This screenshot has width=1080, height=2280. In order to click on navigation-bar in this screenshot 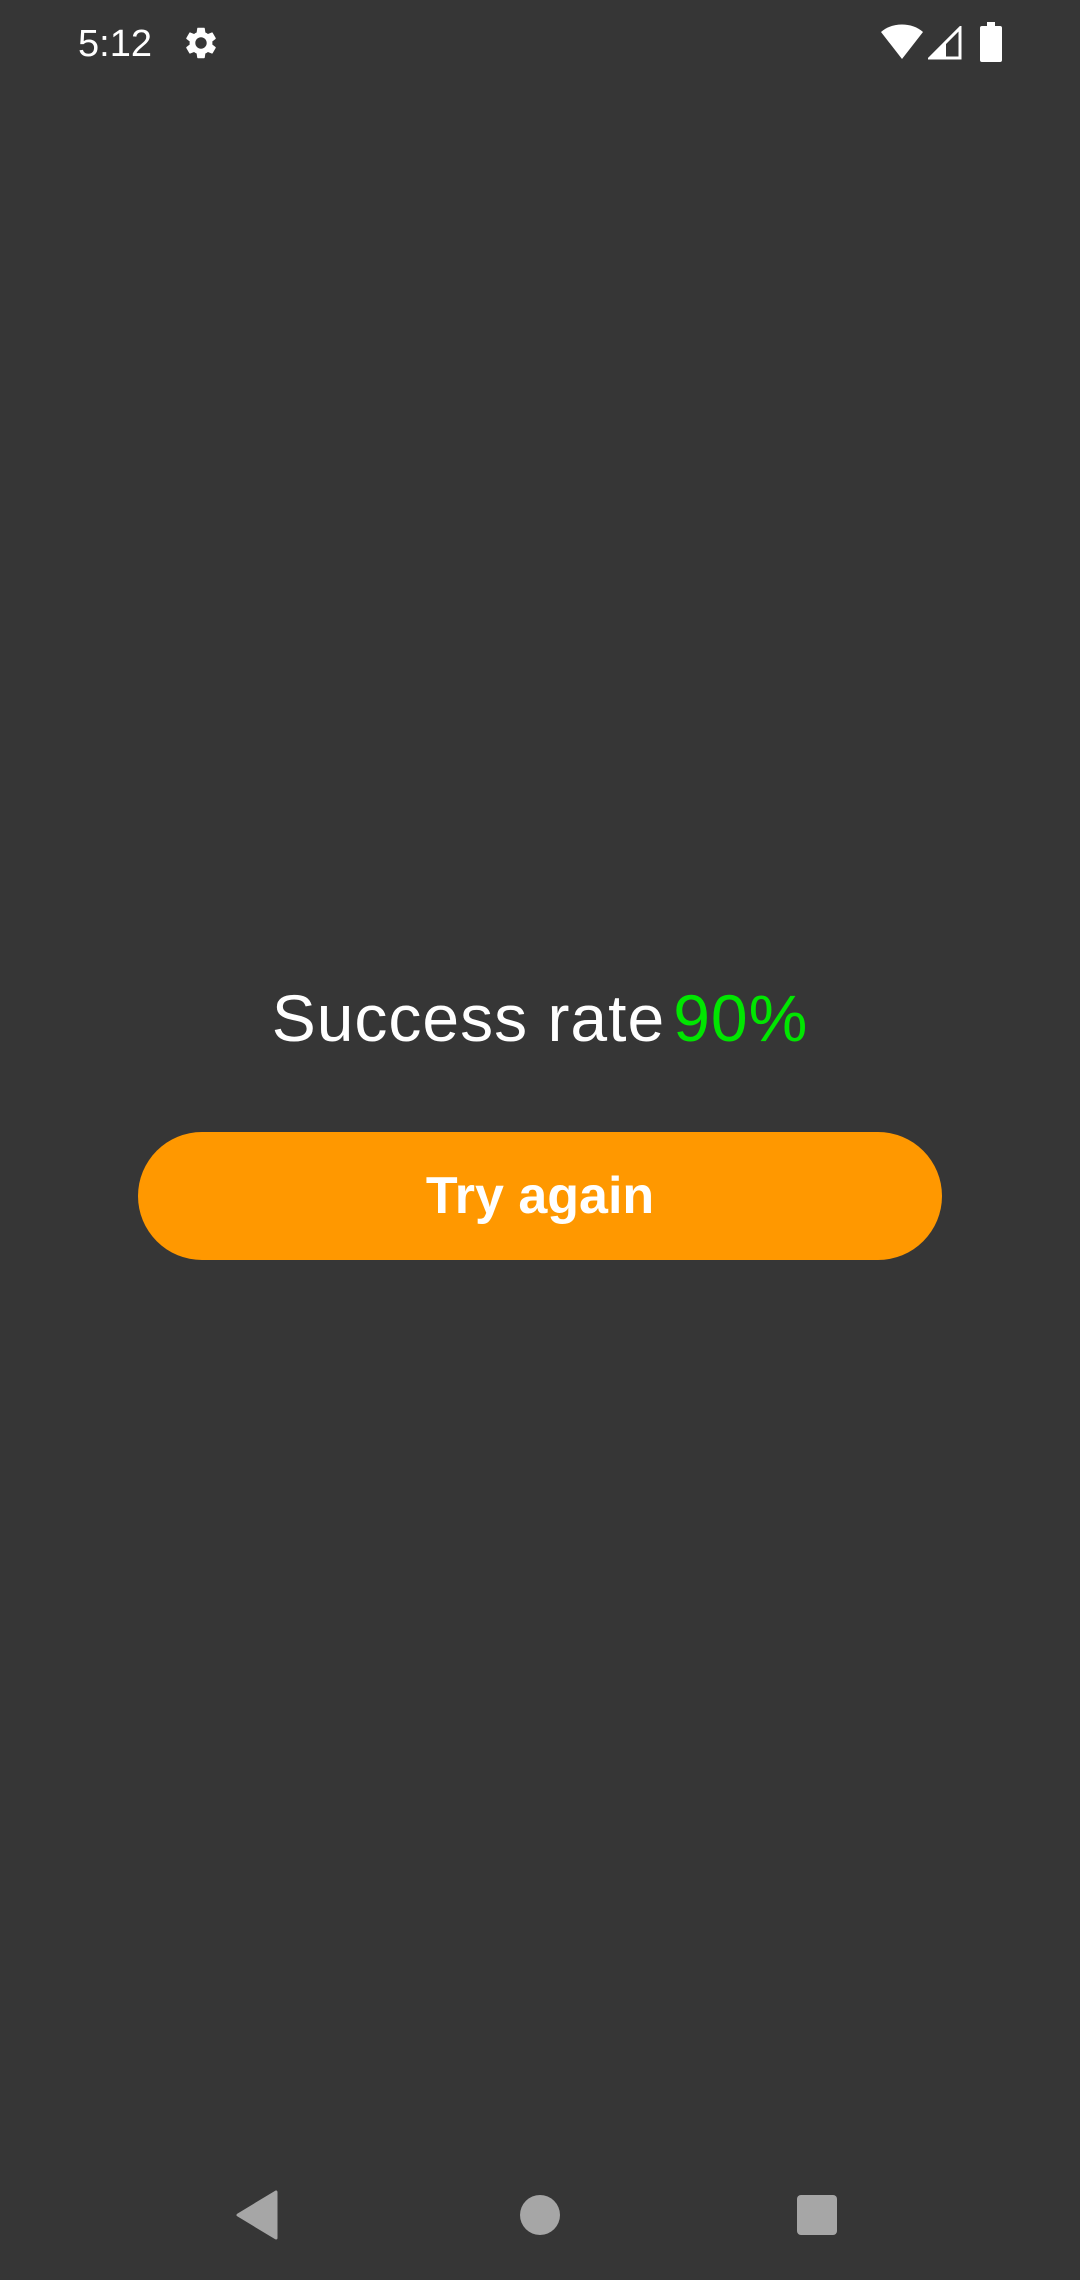, I will do `click(540, 2220)`.